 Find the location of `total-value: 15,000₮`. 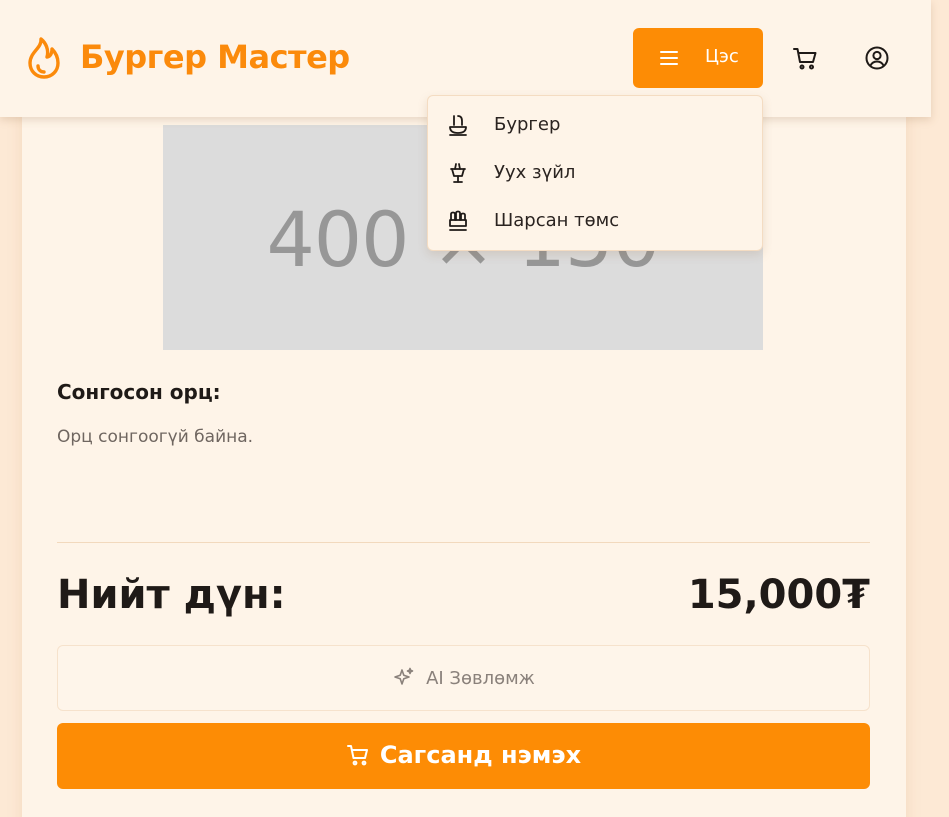

total-value: 15,000₮ is located at coordinates (778, 595).